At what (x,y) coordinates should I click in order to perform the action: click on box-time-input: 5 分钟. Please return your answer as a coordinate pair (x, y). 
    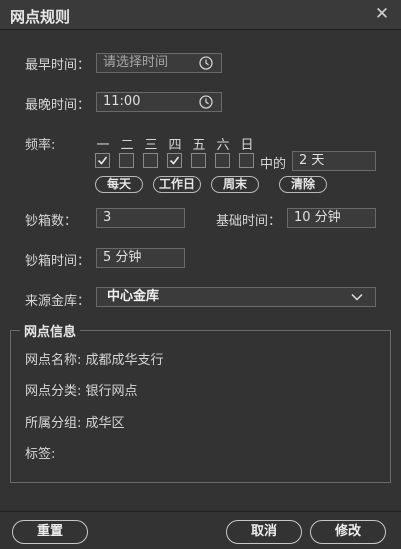
    Looking at the image, I should click on (140, 258).